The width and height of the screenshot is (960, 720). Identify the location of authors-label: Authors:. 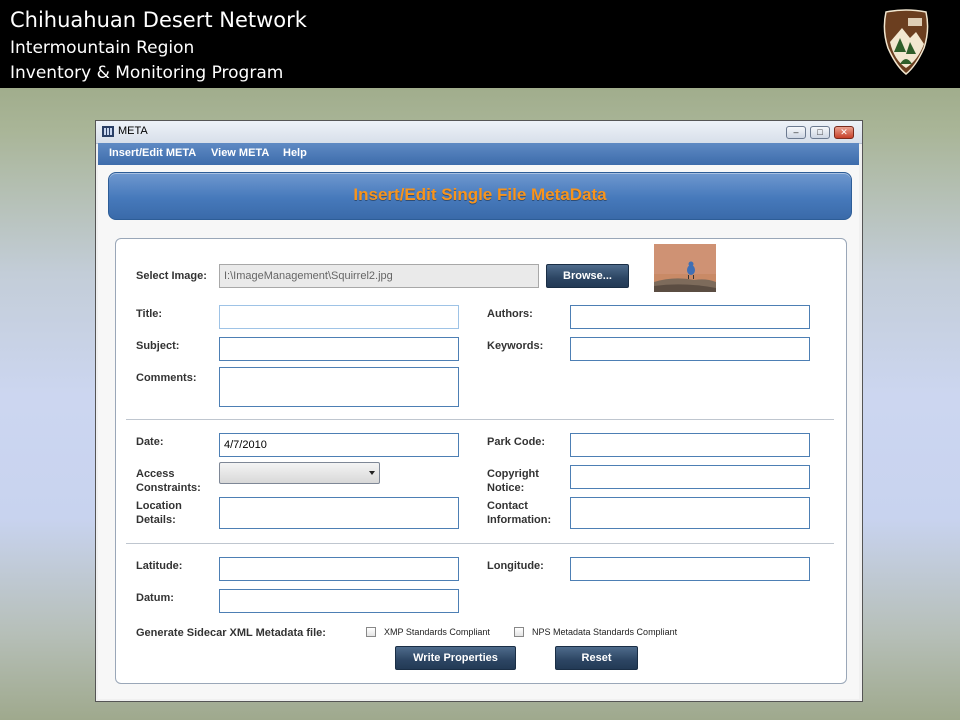
(510, 314).